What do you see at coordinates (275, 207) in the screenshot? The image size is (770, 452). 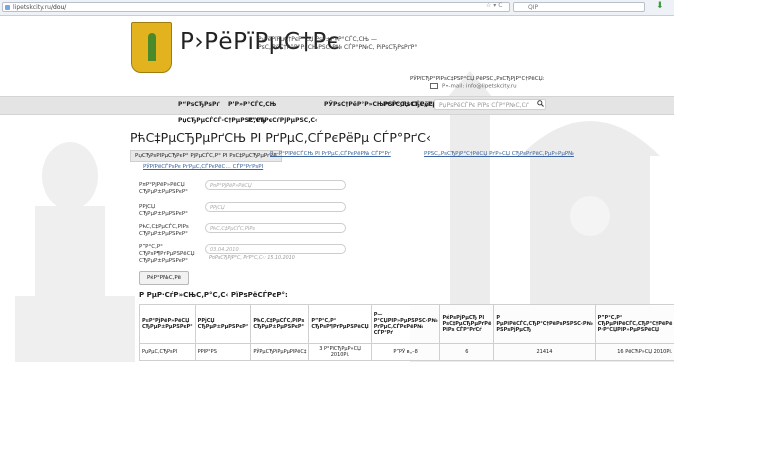 I see `name-input: РРјСЏ` at bounding box center [275, 207].